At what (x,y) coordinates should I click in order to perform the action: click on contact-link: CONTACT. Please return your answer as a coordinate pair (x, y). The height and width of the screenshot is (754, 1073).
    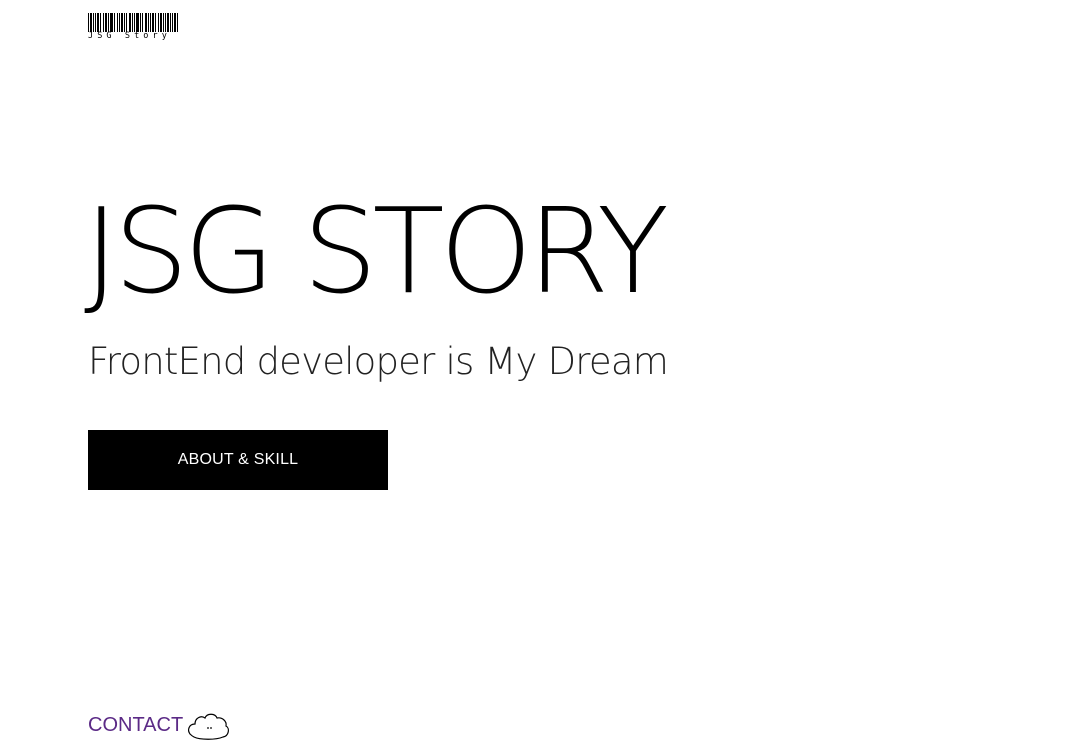
    Looking at the image, I should click on (159, 725).